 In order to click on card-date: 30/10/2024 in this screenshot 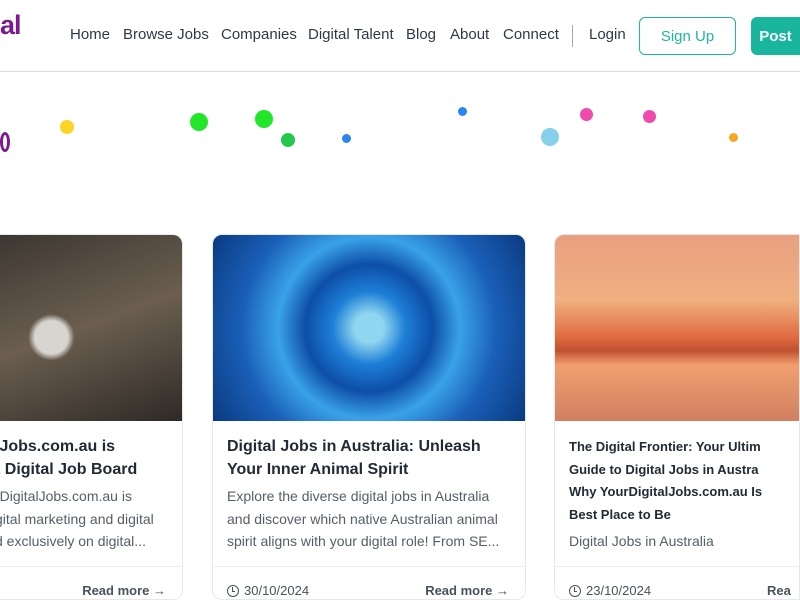, I will do `click(268, 590)`.